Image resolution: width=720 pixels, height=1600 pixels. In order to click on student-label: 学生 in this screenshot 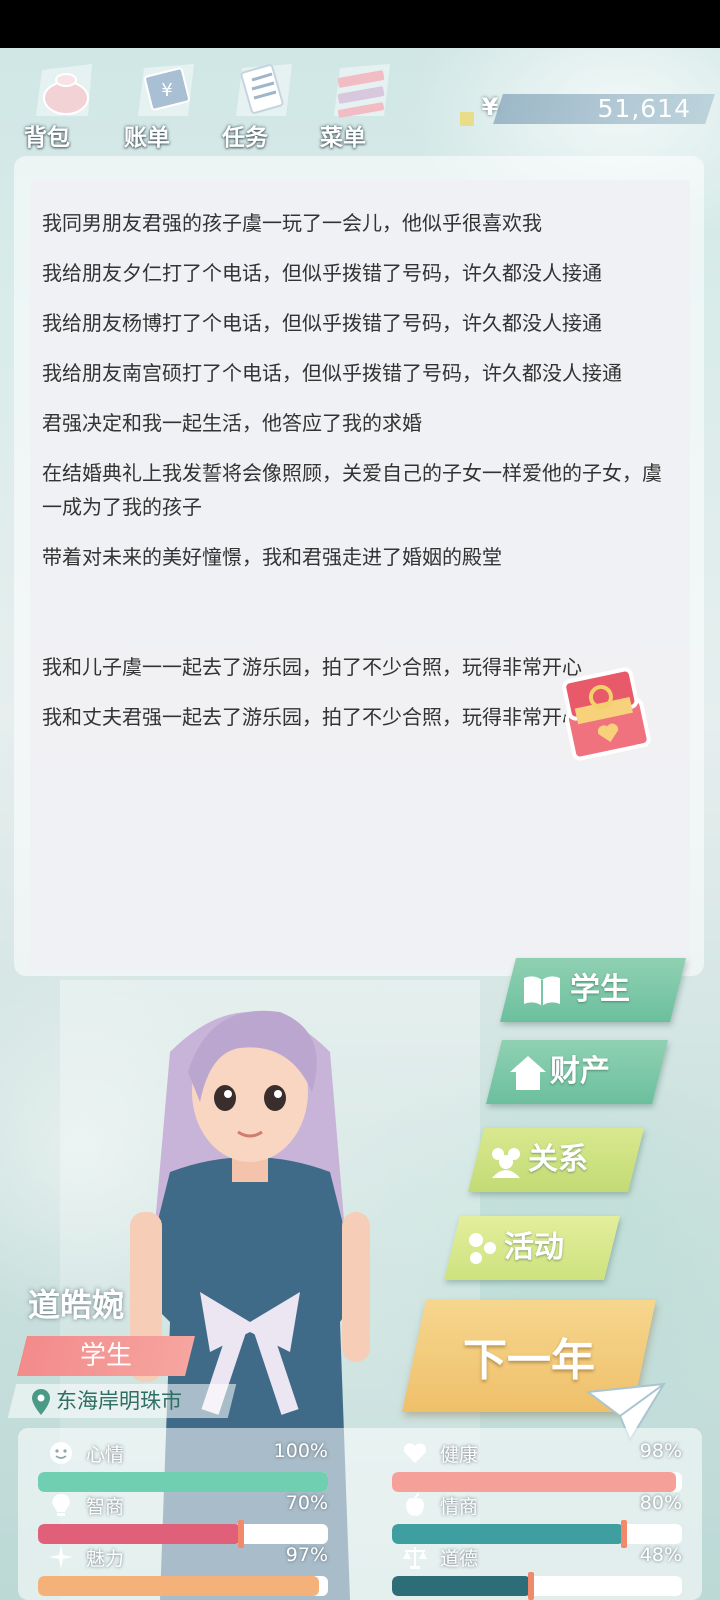, I will do `click(600, 989)`.